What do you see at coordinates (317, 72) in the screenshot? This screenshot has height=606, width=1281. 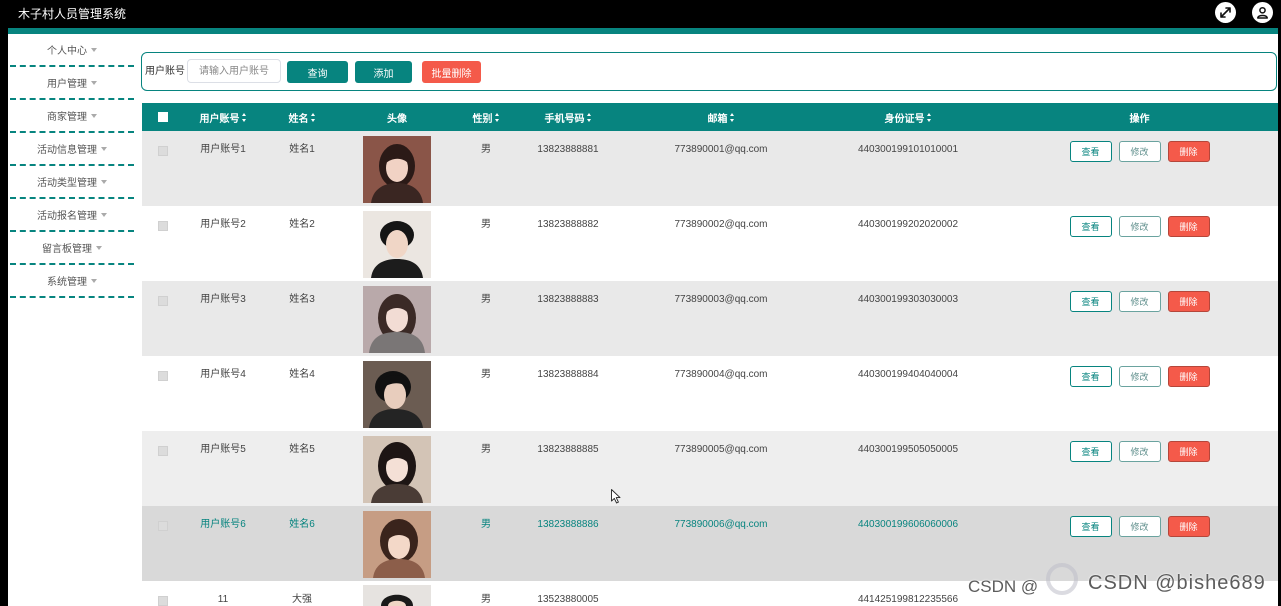 I see `query-button: 查询` at bounding box center [317, 72].